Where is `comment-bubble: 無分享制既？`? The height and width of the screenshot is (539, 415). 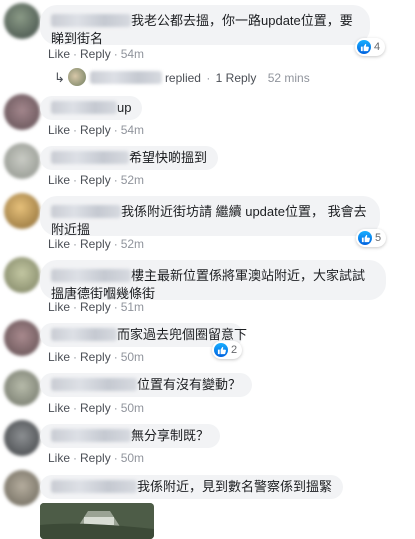
comment-bubble: 無分享制既？ is located at coordinates (130, 436).